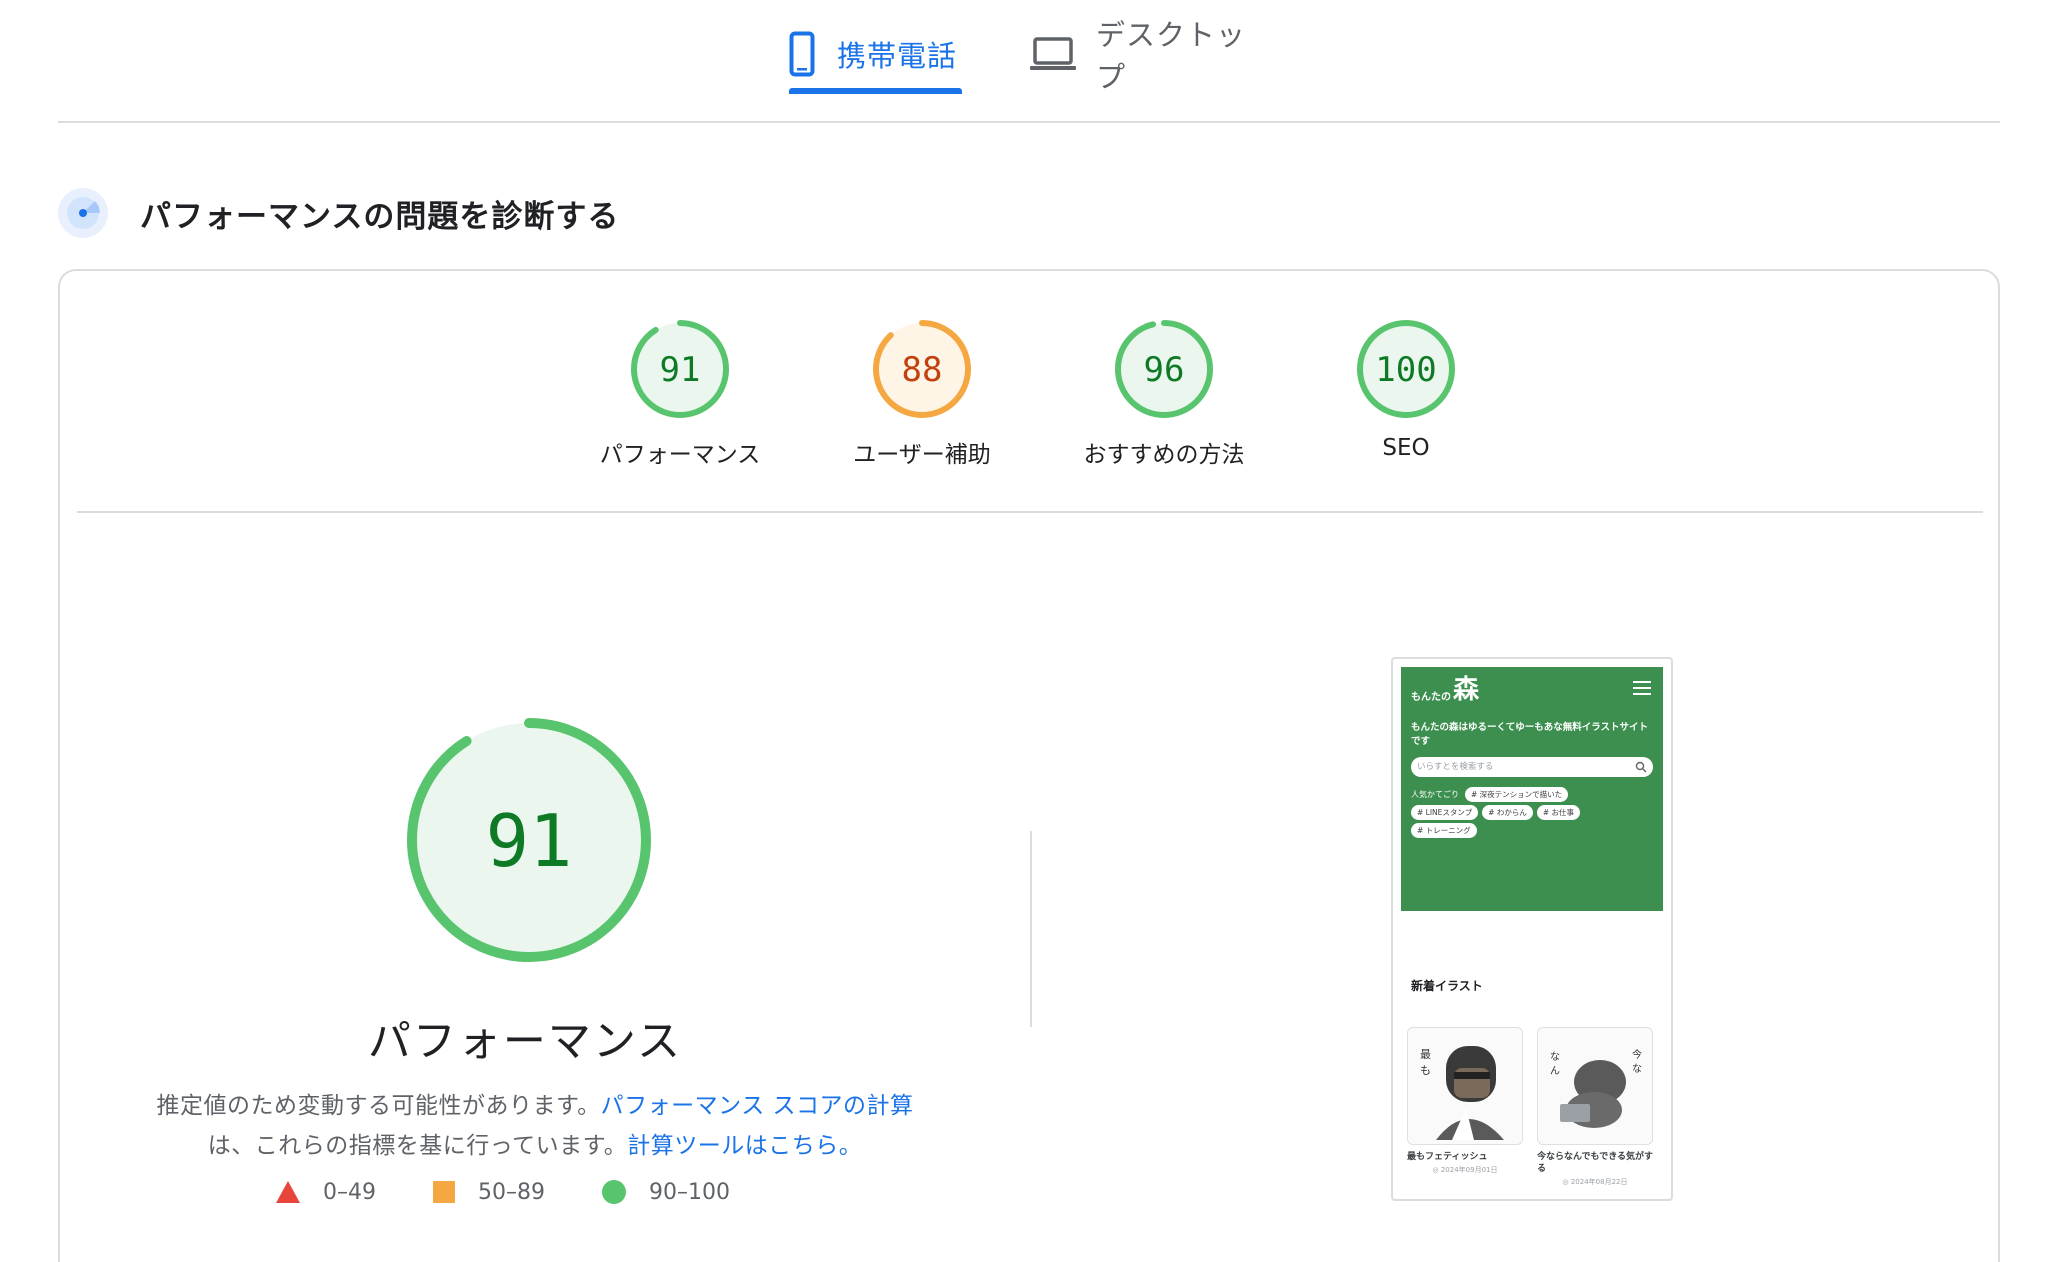  I want to click on performance-desc-text-2: は、これらの指標を基に行っています。, so click(417, 1146).